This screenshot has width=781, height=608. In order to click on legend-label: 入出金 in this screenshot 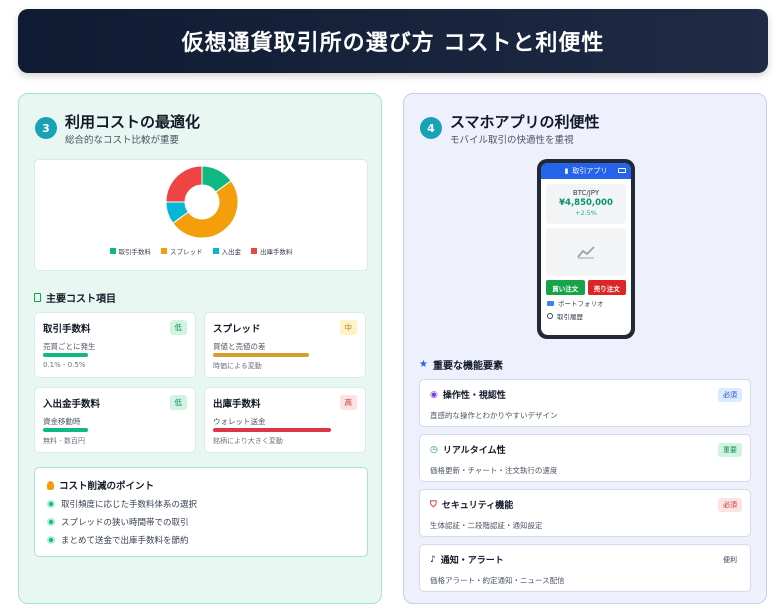, I will do `click(231, 252)`.